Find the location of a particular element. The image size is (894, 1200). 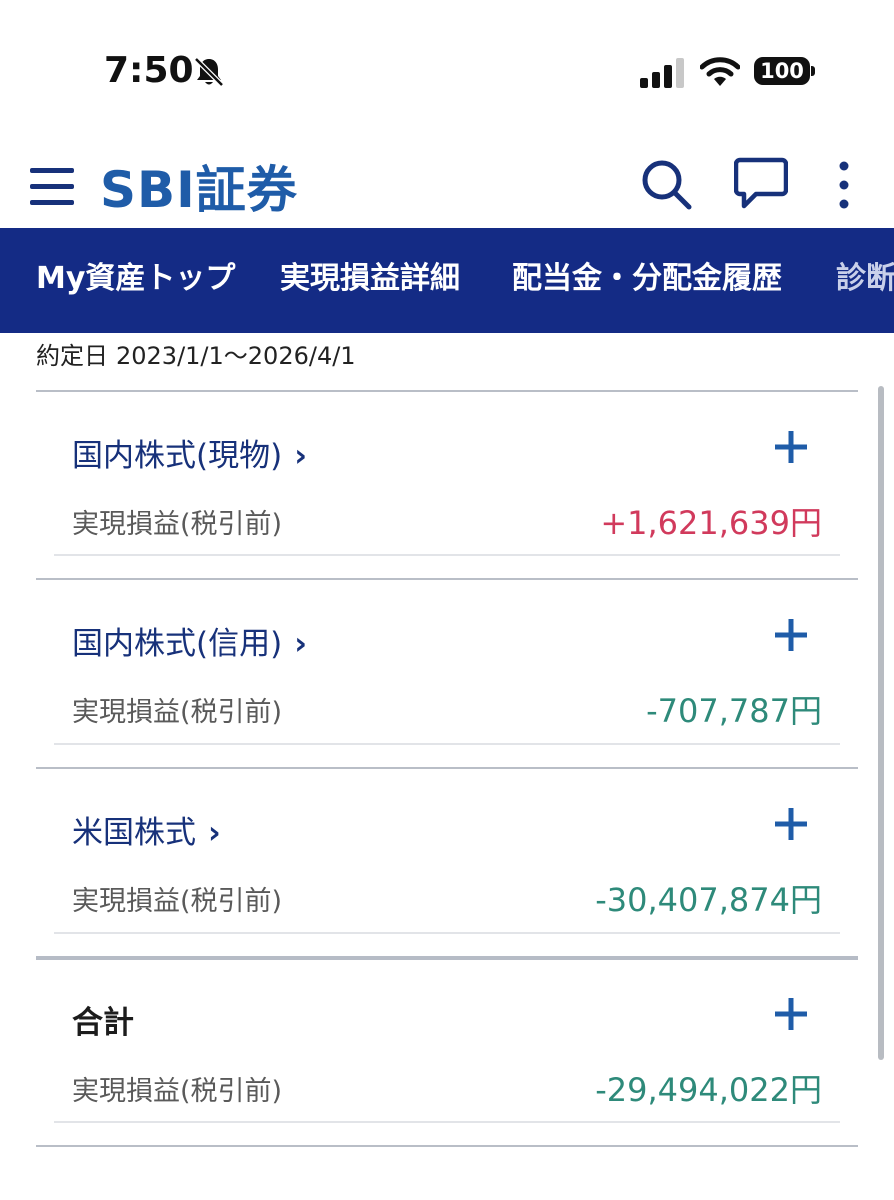

section-title: 米国株式 is located at coordinates (134, 833).